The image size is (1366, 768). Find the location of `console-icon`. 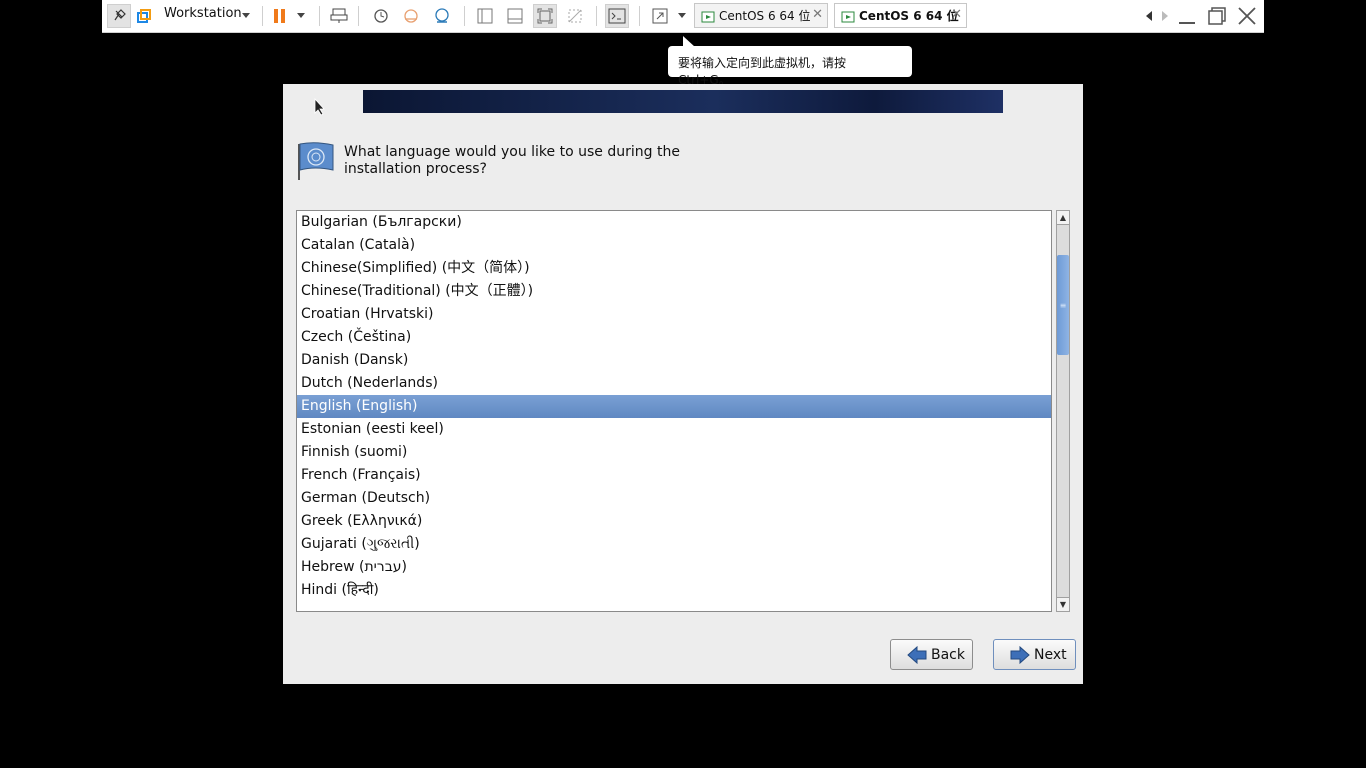

console-icon is located at coordinates (617, 16).